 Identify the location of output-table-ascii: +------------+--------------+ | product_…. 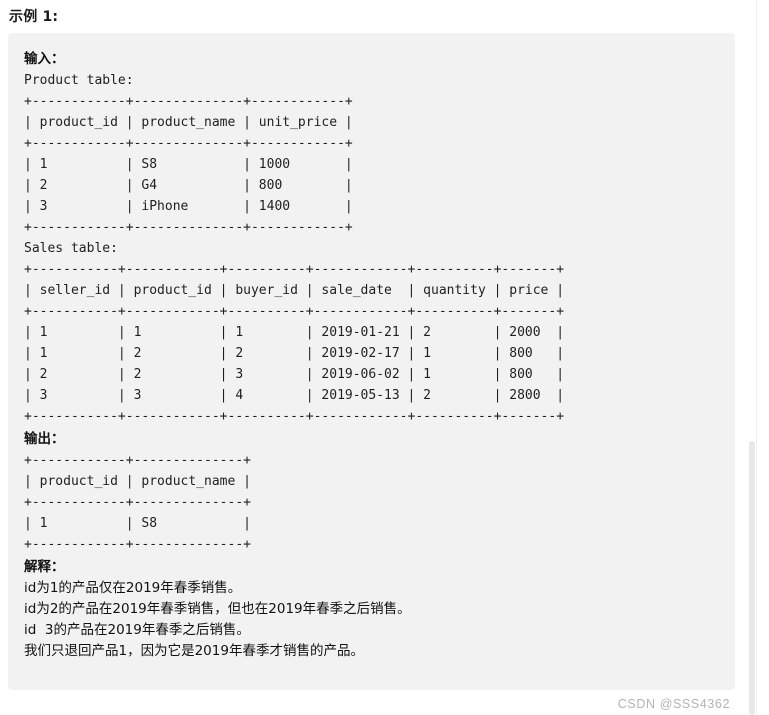
(137, 502).